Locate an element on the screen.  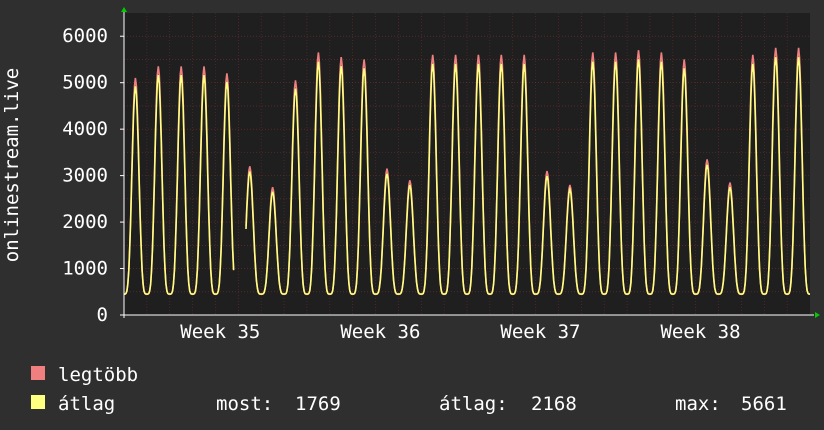
legend-label-avg: átlag is located at coordinates (86, 404).